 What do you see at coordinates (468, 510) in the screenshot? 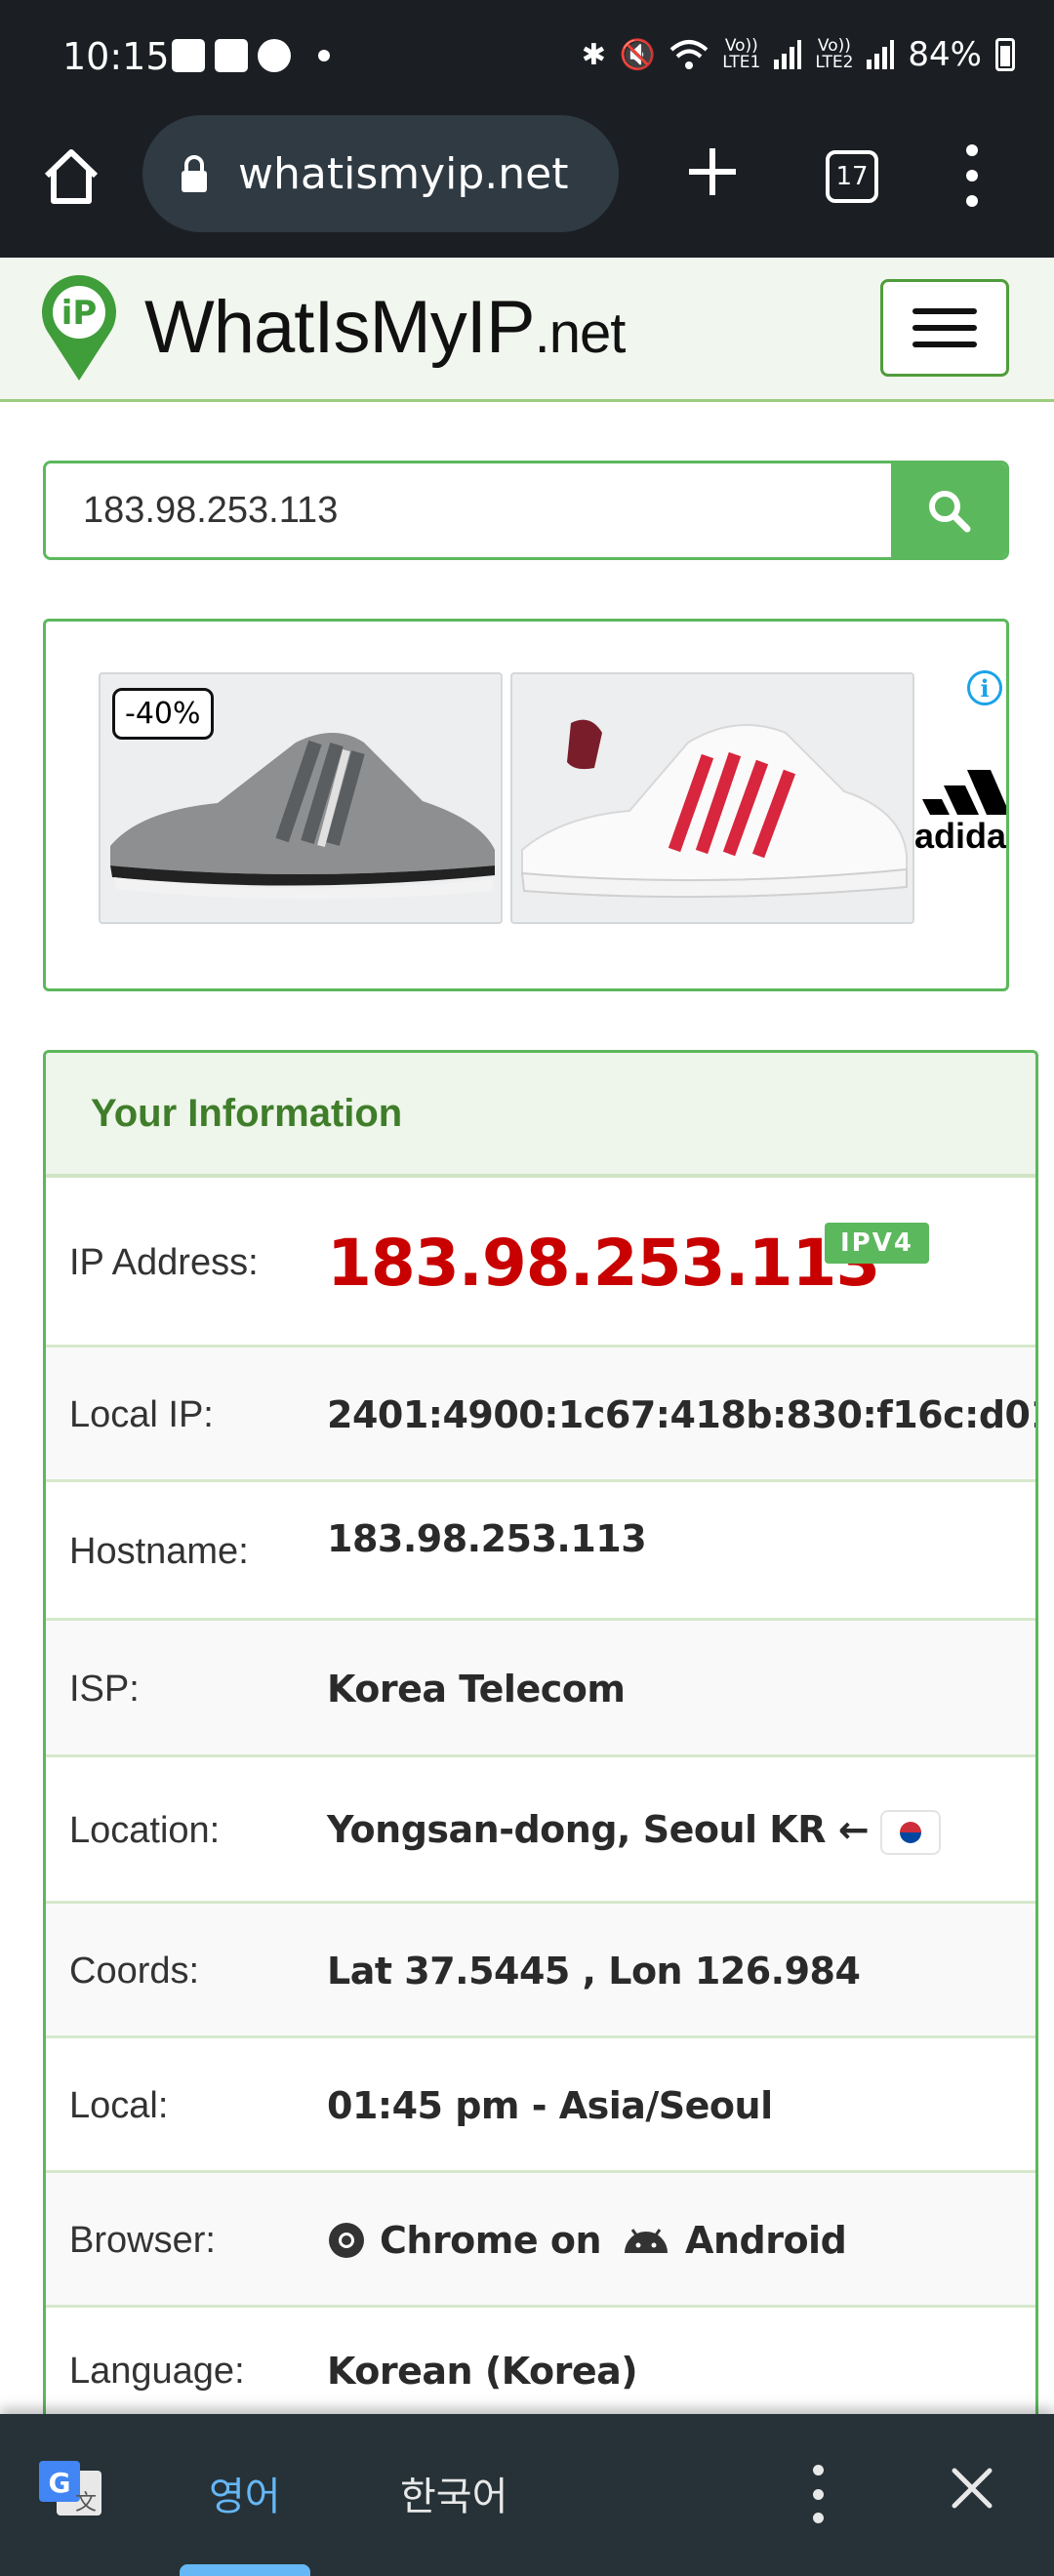
I see `ip-search-input` at bounding box center [468, 510].